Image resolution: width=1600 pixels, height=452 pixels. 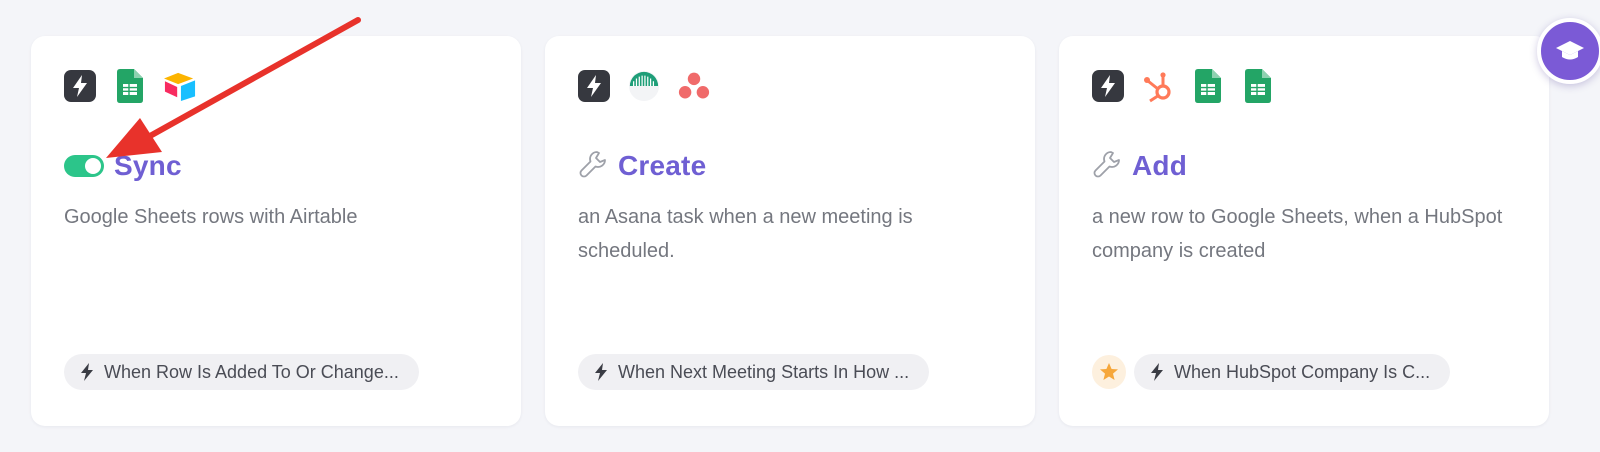 What do you see at coordinates (1159, 166) in the screenshot?
I see `card-title: Add` at bounding box center [1159, 166].